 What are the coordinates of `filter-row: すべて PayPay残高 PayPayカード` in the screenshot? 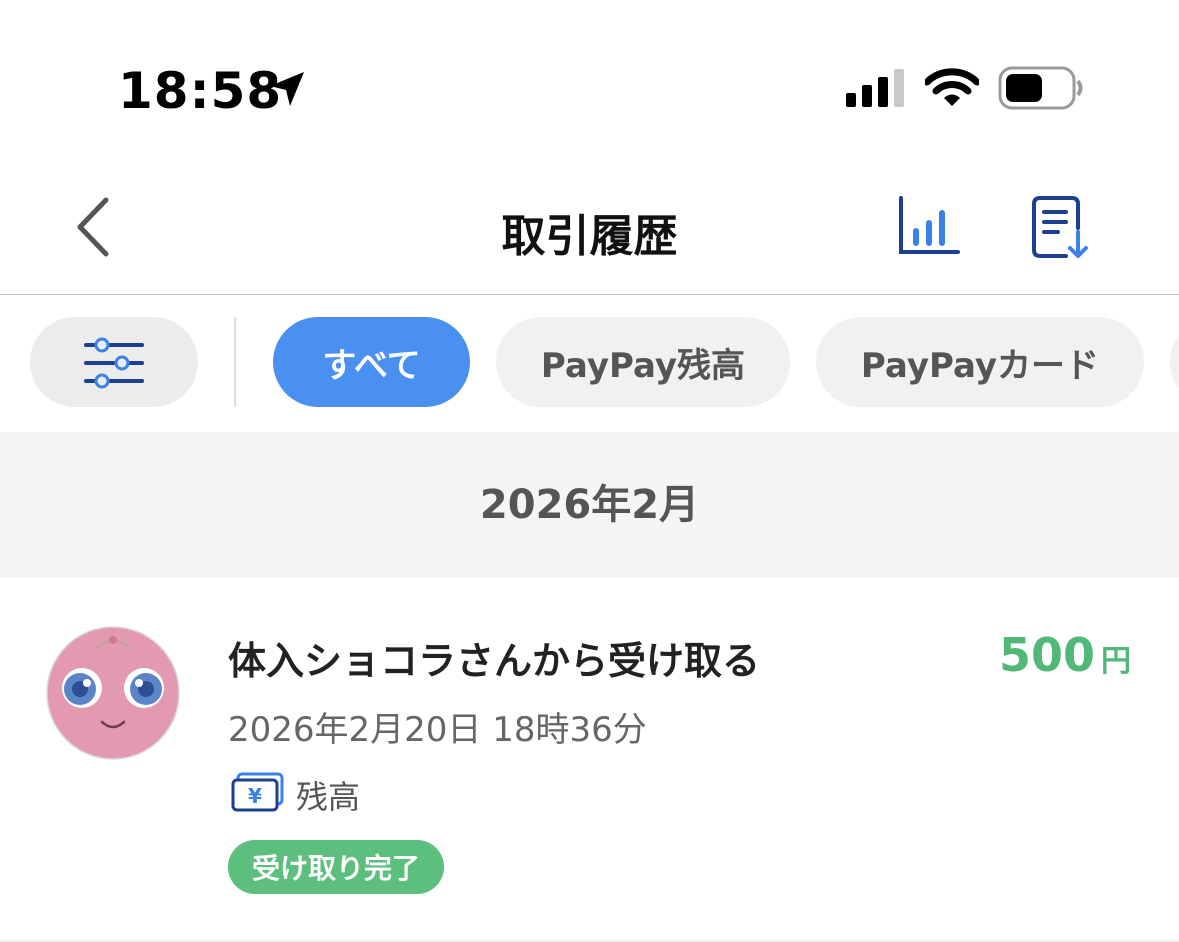 It's located at (589, 362).